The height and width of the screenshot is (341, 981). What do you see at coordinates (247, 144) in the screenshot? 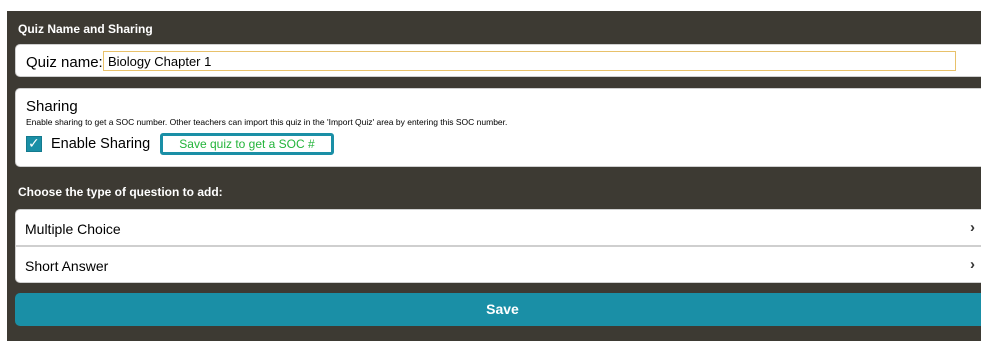
I see `save-for-soc-button: Save quiz to get a SOC #` at bounding box center [247, 144].